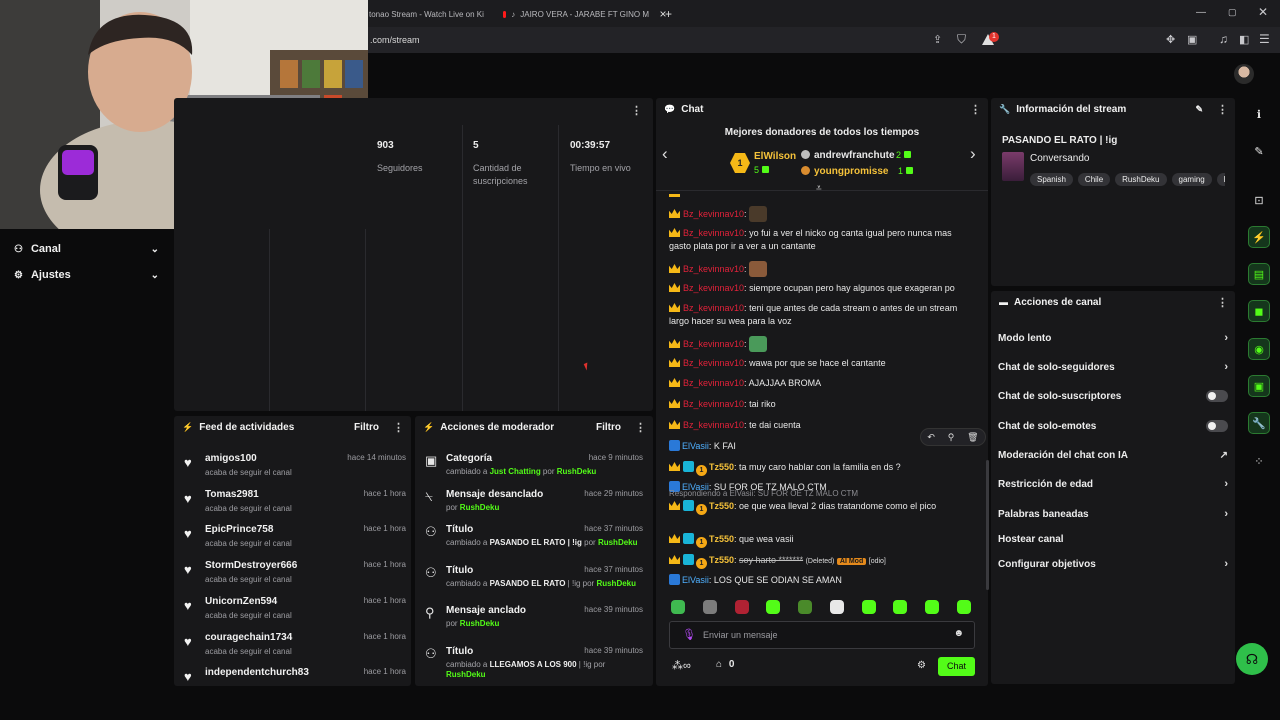 The height and width of the screenshot is (720, 1280). Describe the element at coordinates (428, 14) in the screenshot. I see `browser-tab-stream: tonao Stream - Watch Live on Ki` at that location.